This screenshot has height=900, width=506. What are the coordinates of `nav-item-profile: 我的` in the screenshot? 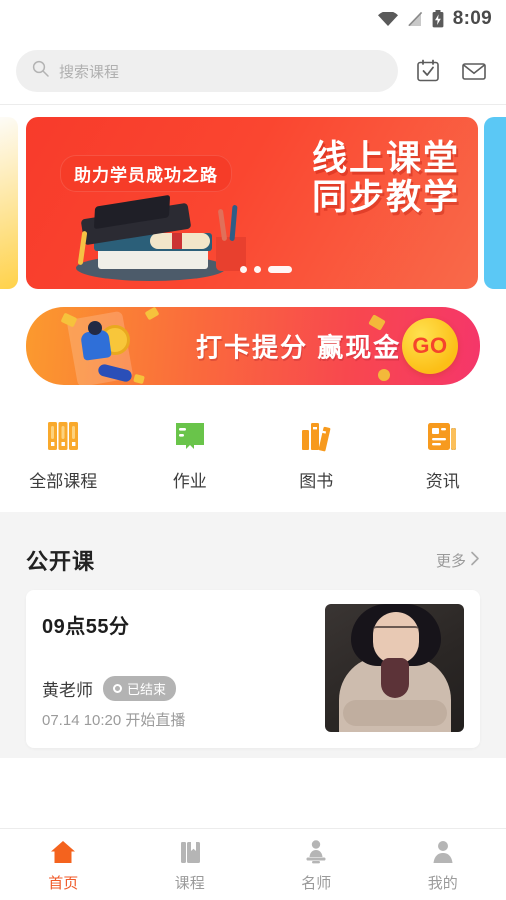 It's located at (443, 865).